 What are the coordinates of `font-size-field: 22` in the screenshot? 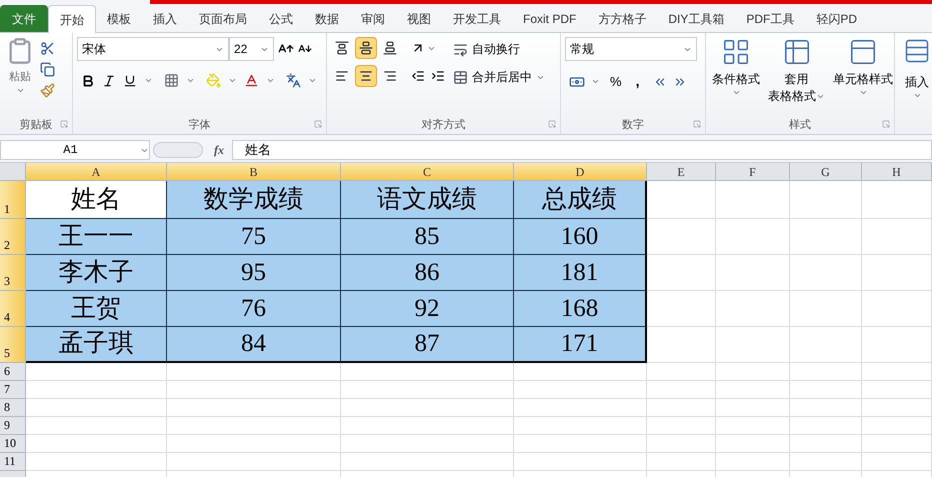 It's located at (251, 49).